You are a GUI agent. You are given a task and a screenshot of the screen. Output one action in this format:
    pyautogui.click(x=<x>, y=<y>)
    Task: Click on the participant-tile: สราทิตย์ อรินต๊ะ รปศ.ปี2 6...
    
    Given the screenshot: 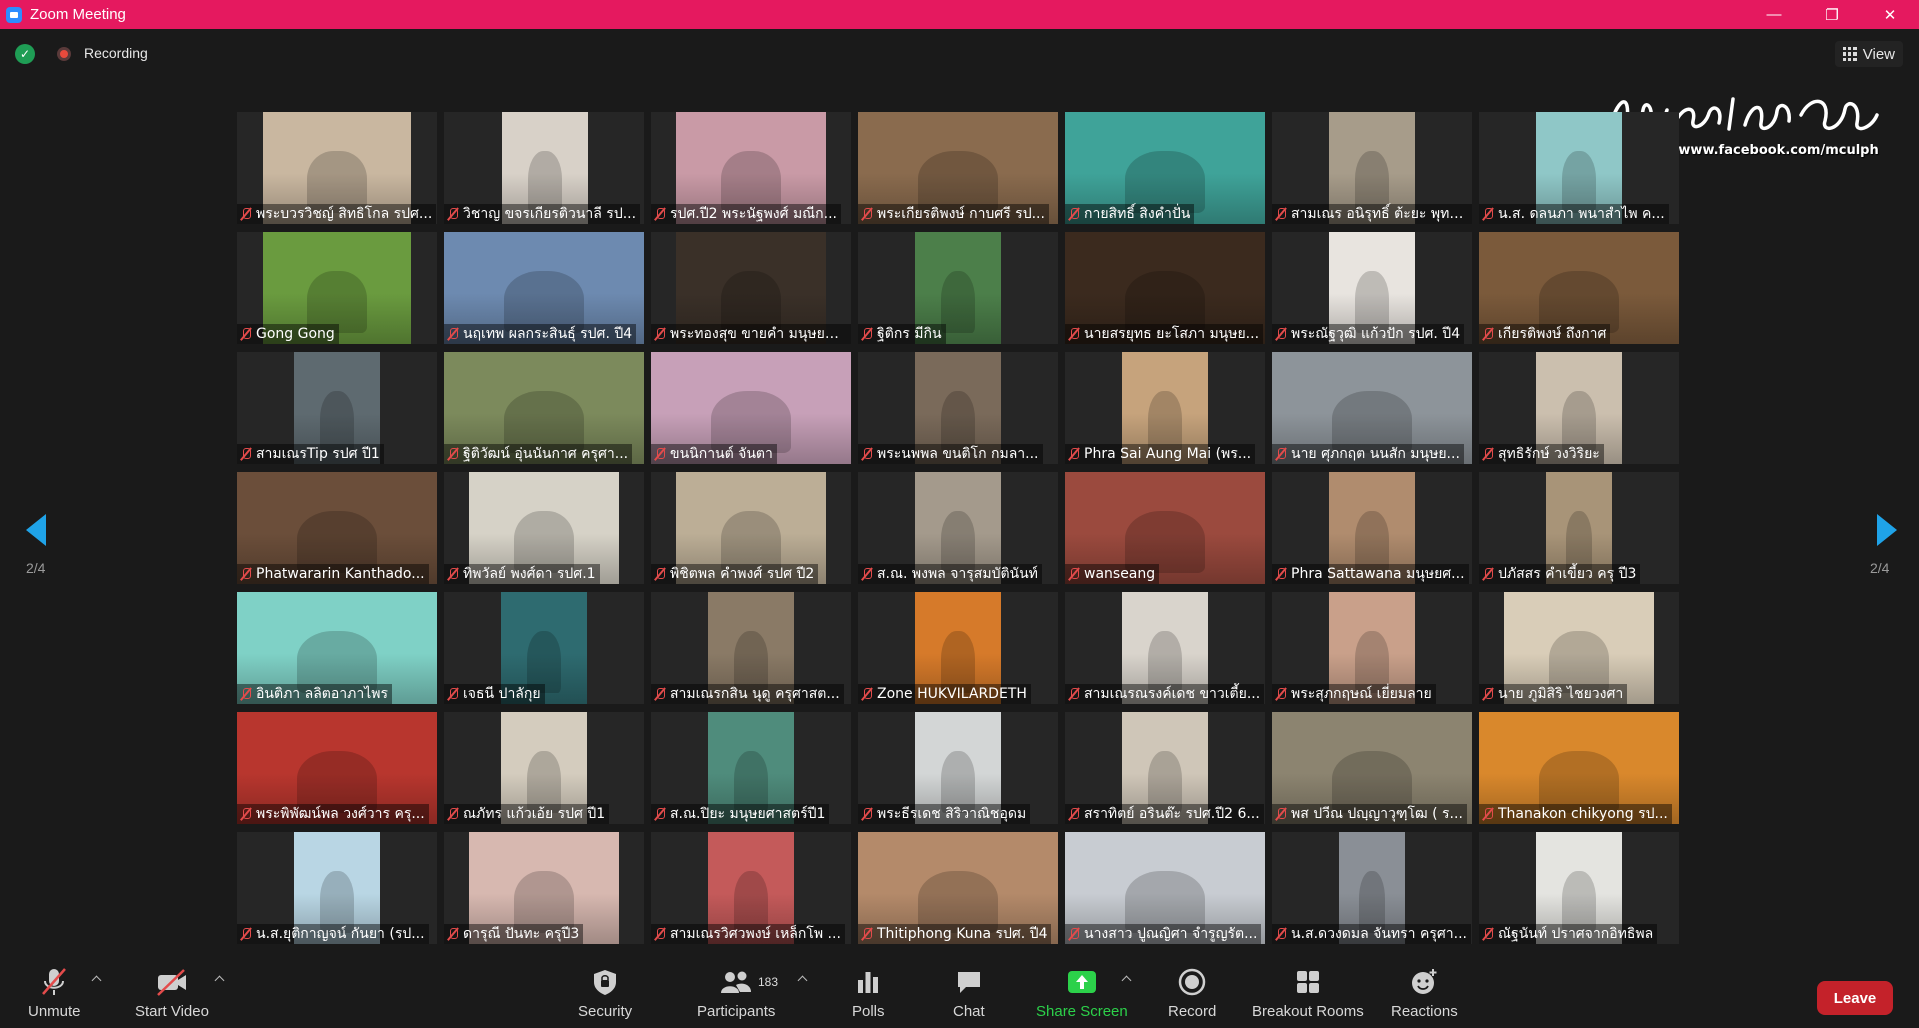 What is the action you would take?
    pyautogui.click(x=1165, y=768)
    